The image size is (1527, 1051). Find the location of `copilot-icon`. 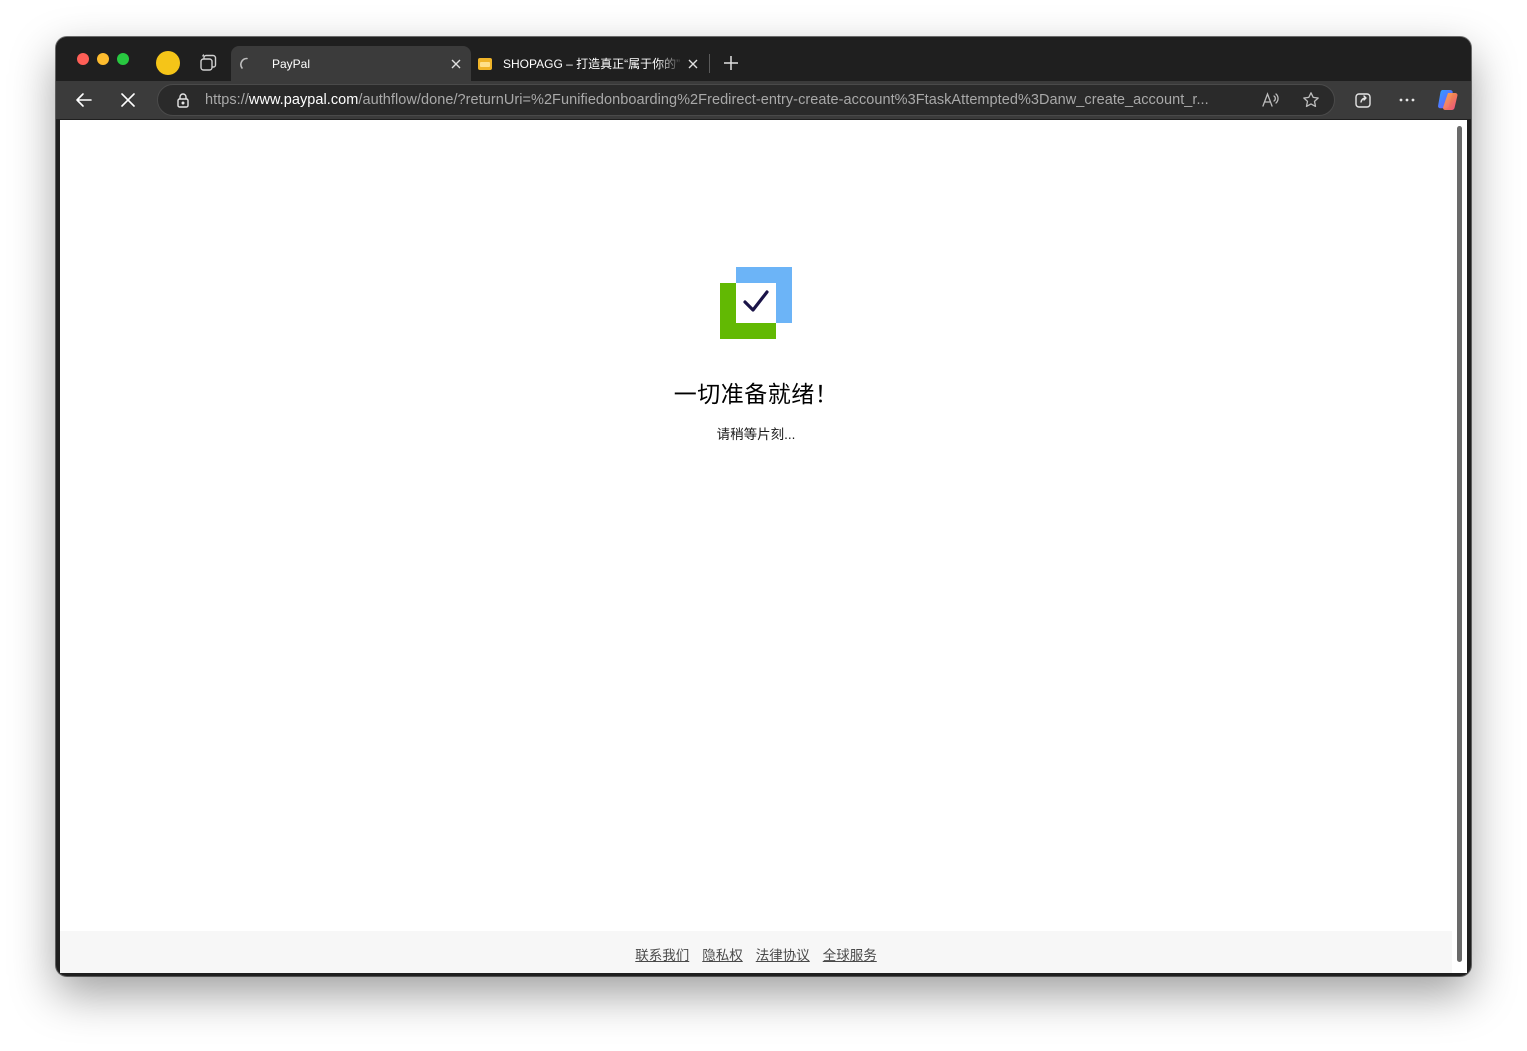

copilot-icon is located at coordinates (1448, 100).